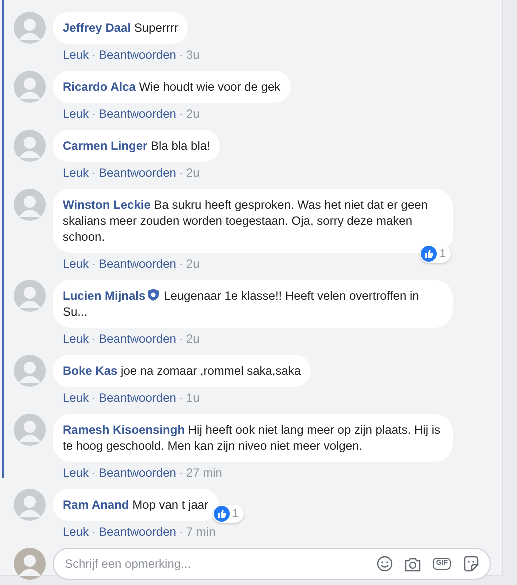 The image size is (517, 585). What do you see at coordinates (90, 371) in the screenshot?
I see `author-link: Boke Kas` at bounding box center [90, 371].